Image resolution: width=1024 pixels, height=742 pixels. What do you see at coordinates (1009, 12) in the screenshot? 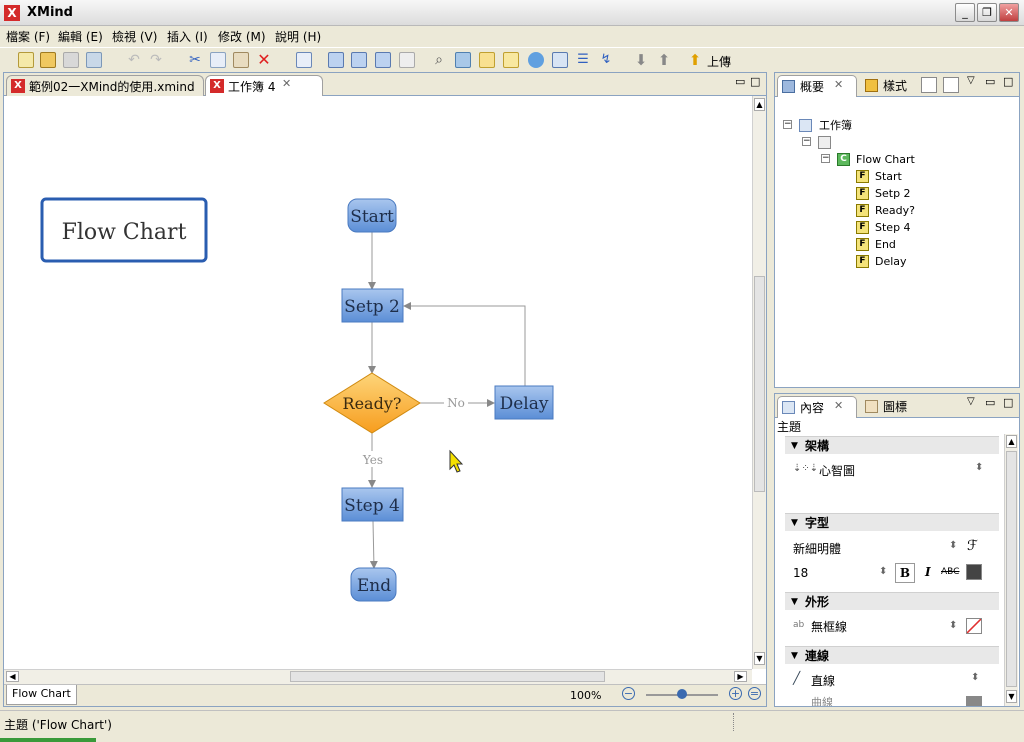
I see `close-button: ✕` at bounding box center [1009, 12].